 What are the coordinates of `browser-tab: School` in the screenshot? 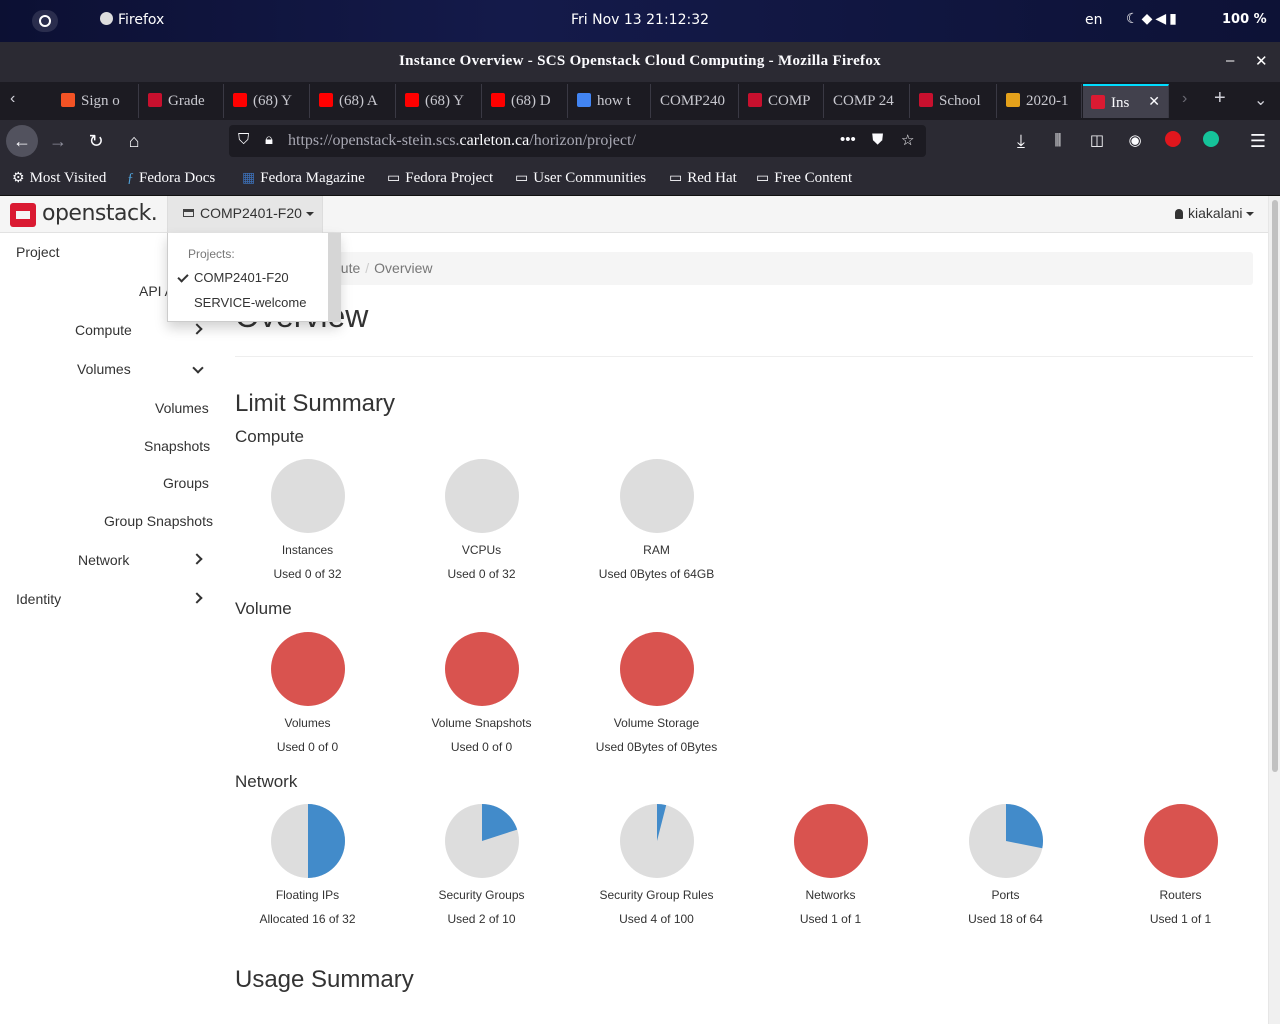 It's located at (954, 101).